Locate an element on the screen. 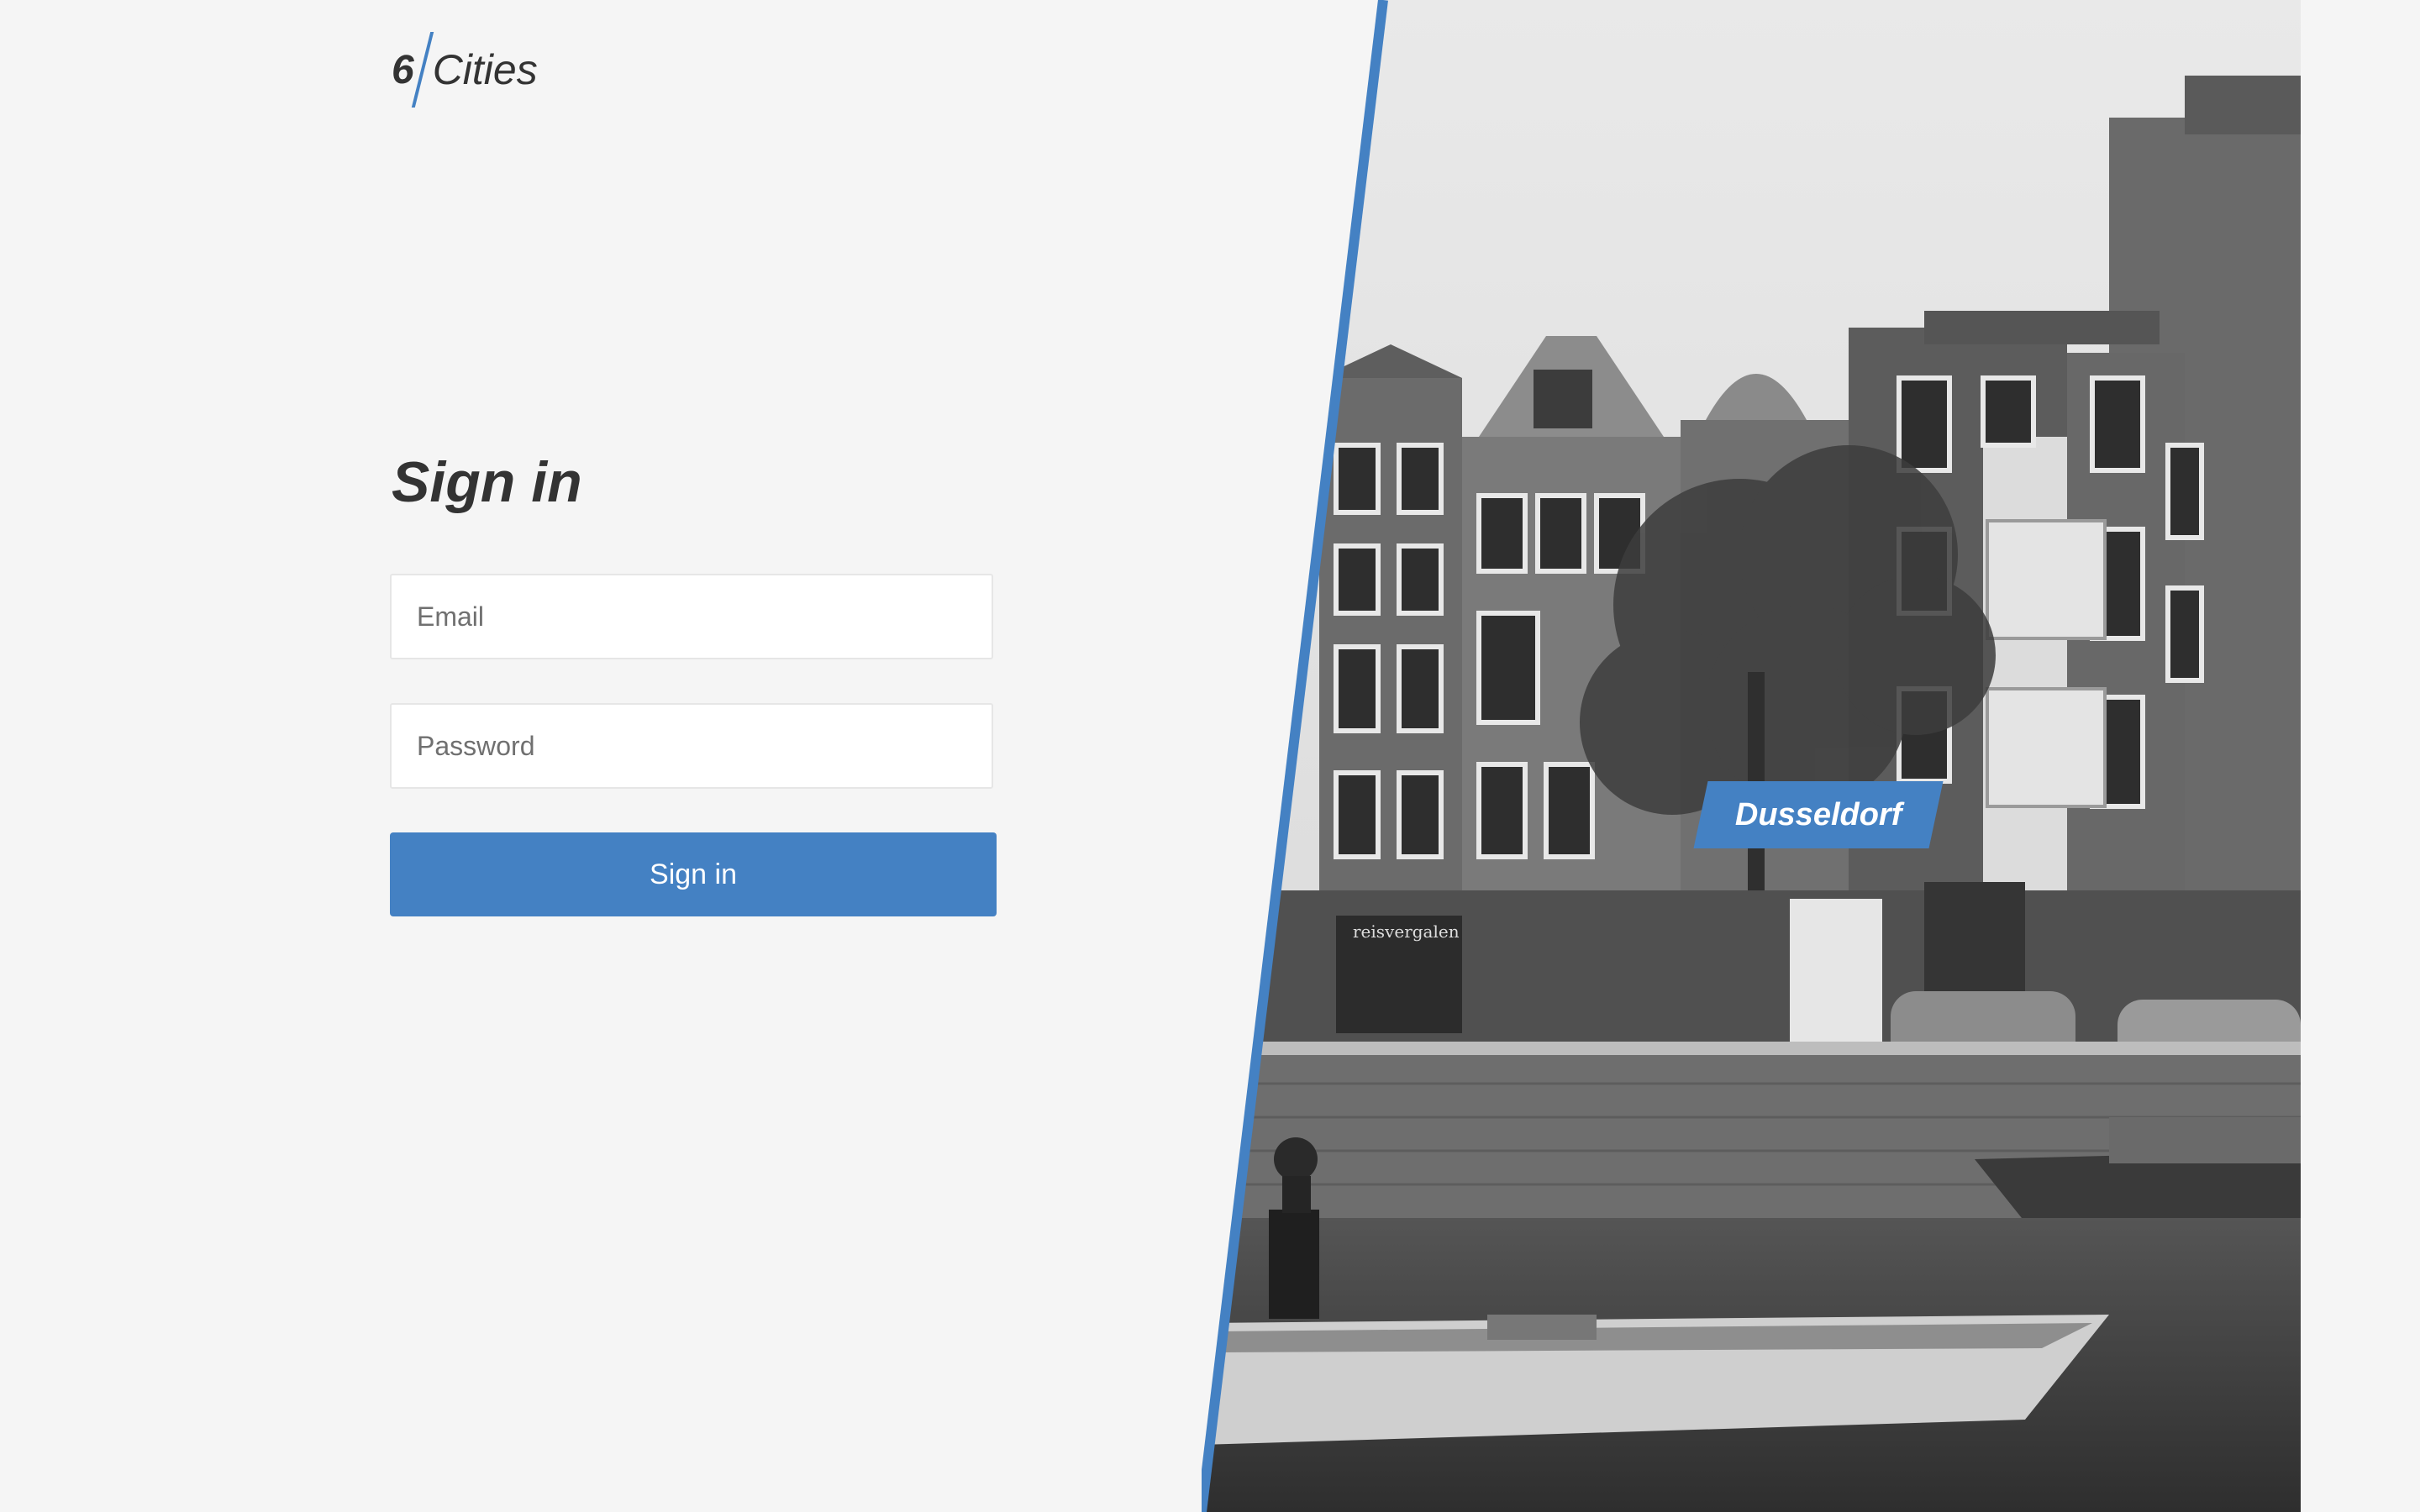 The image size is (2420, 1512). page-margin is located at coordinates (2360, 756).